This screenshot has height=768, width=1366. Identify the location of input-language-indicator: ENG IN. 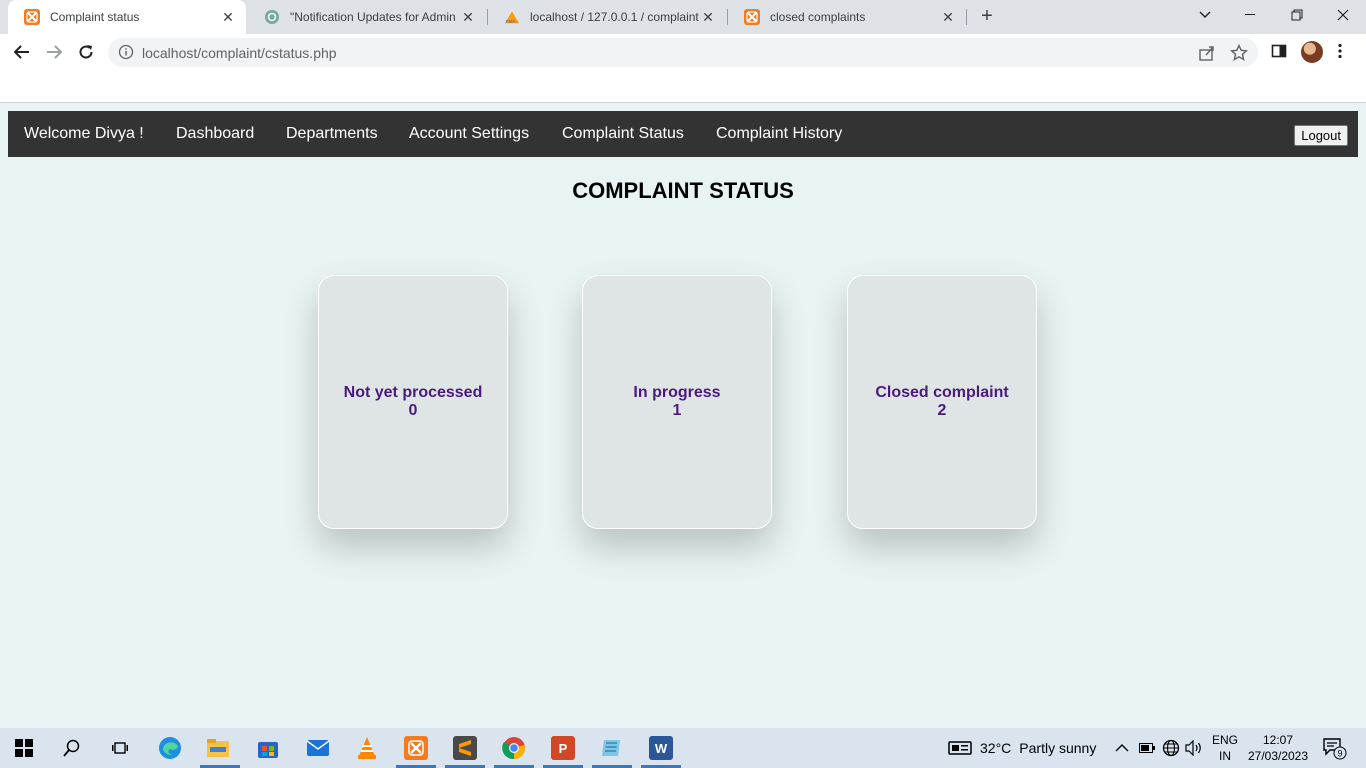
(1225, 748).